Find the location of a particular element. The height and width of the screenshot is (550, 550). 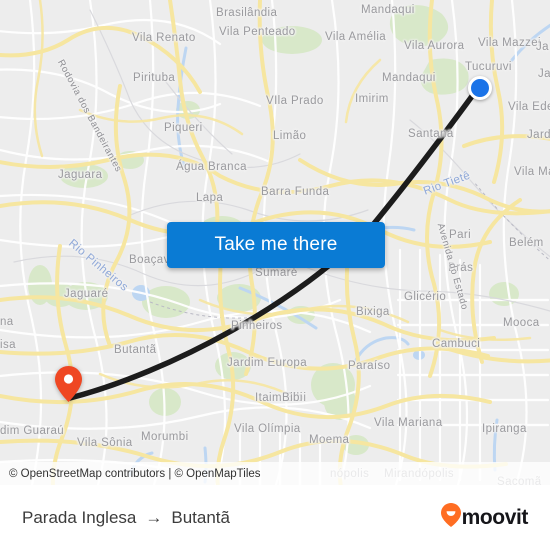

arrow-right-icon: → is located at coordinates (154, 517).